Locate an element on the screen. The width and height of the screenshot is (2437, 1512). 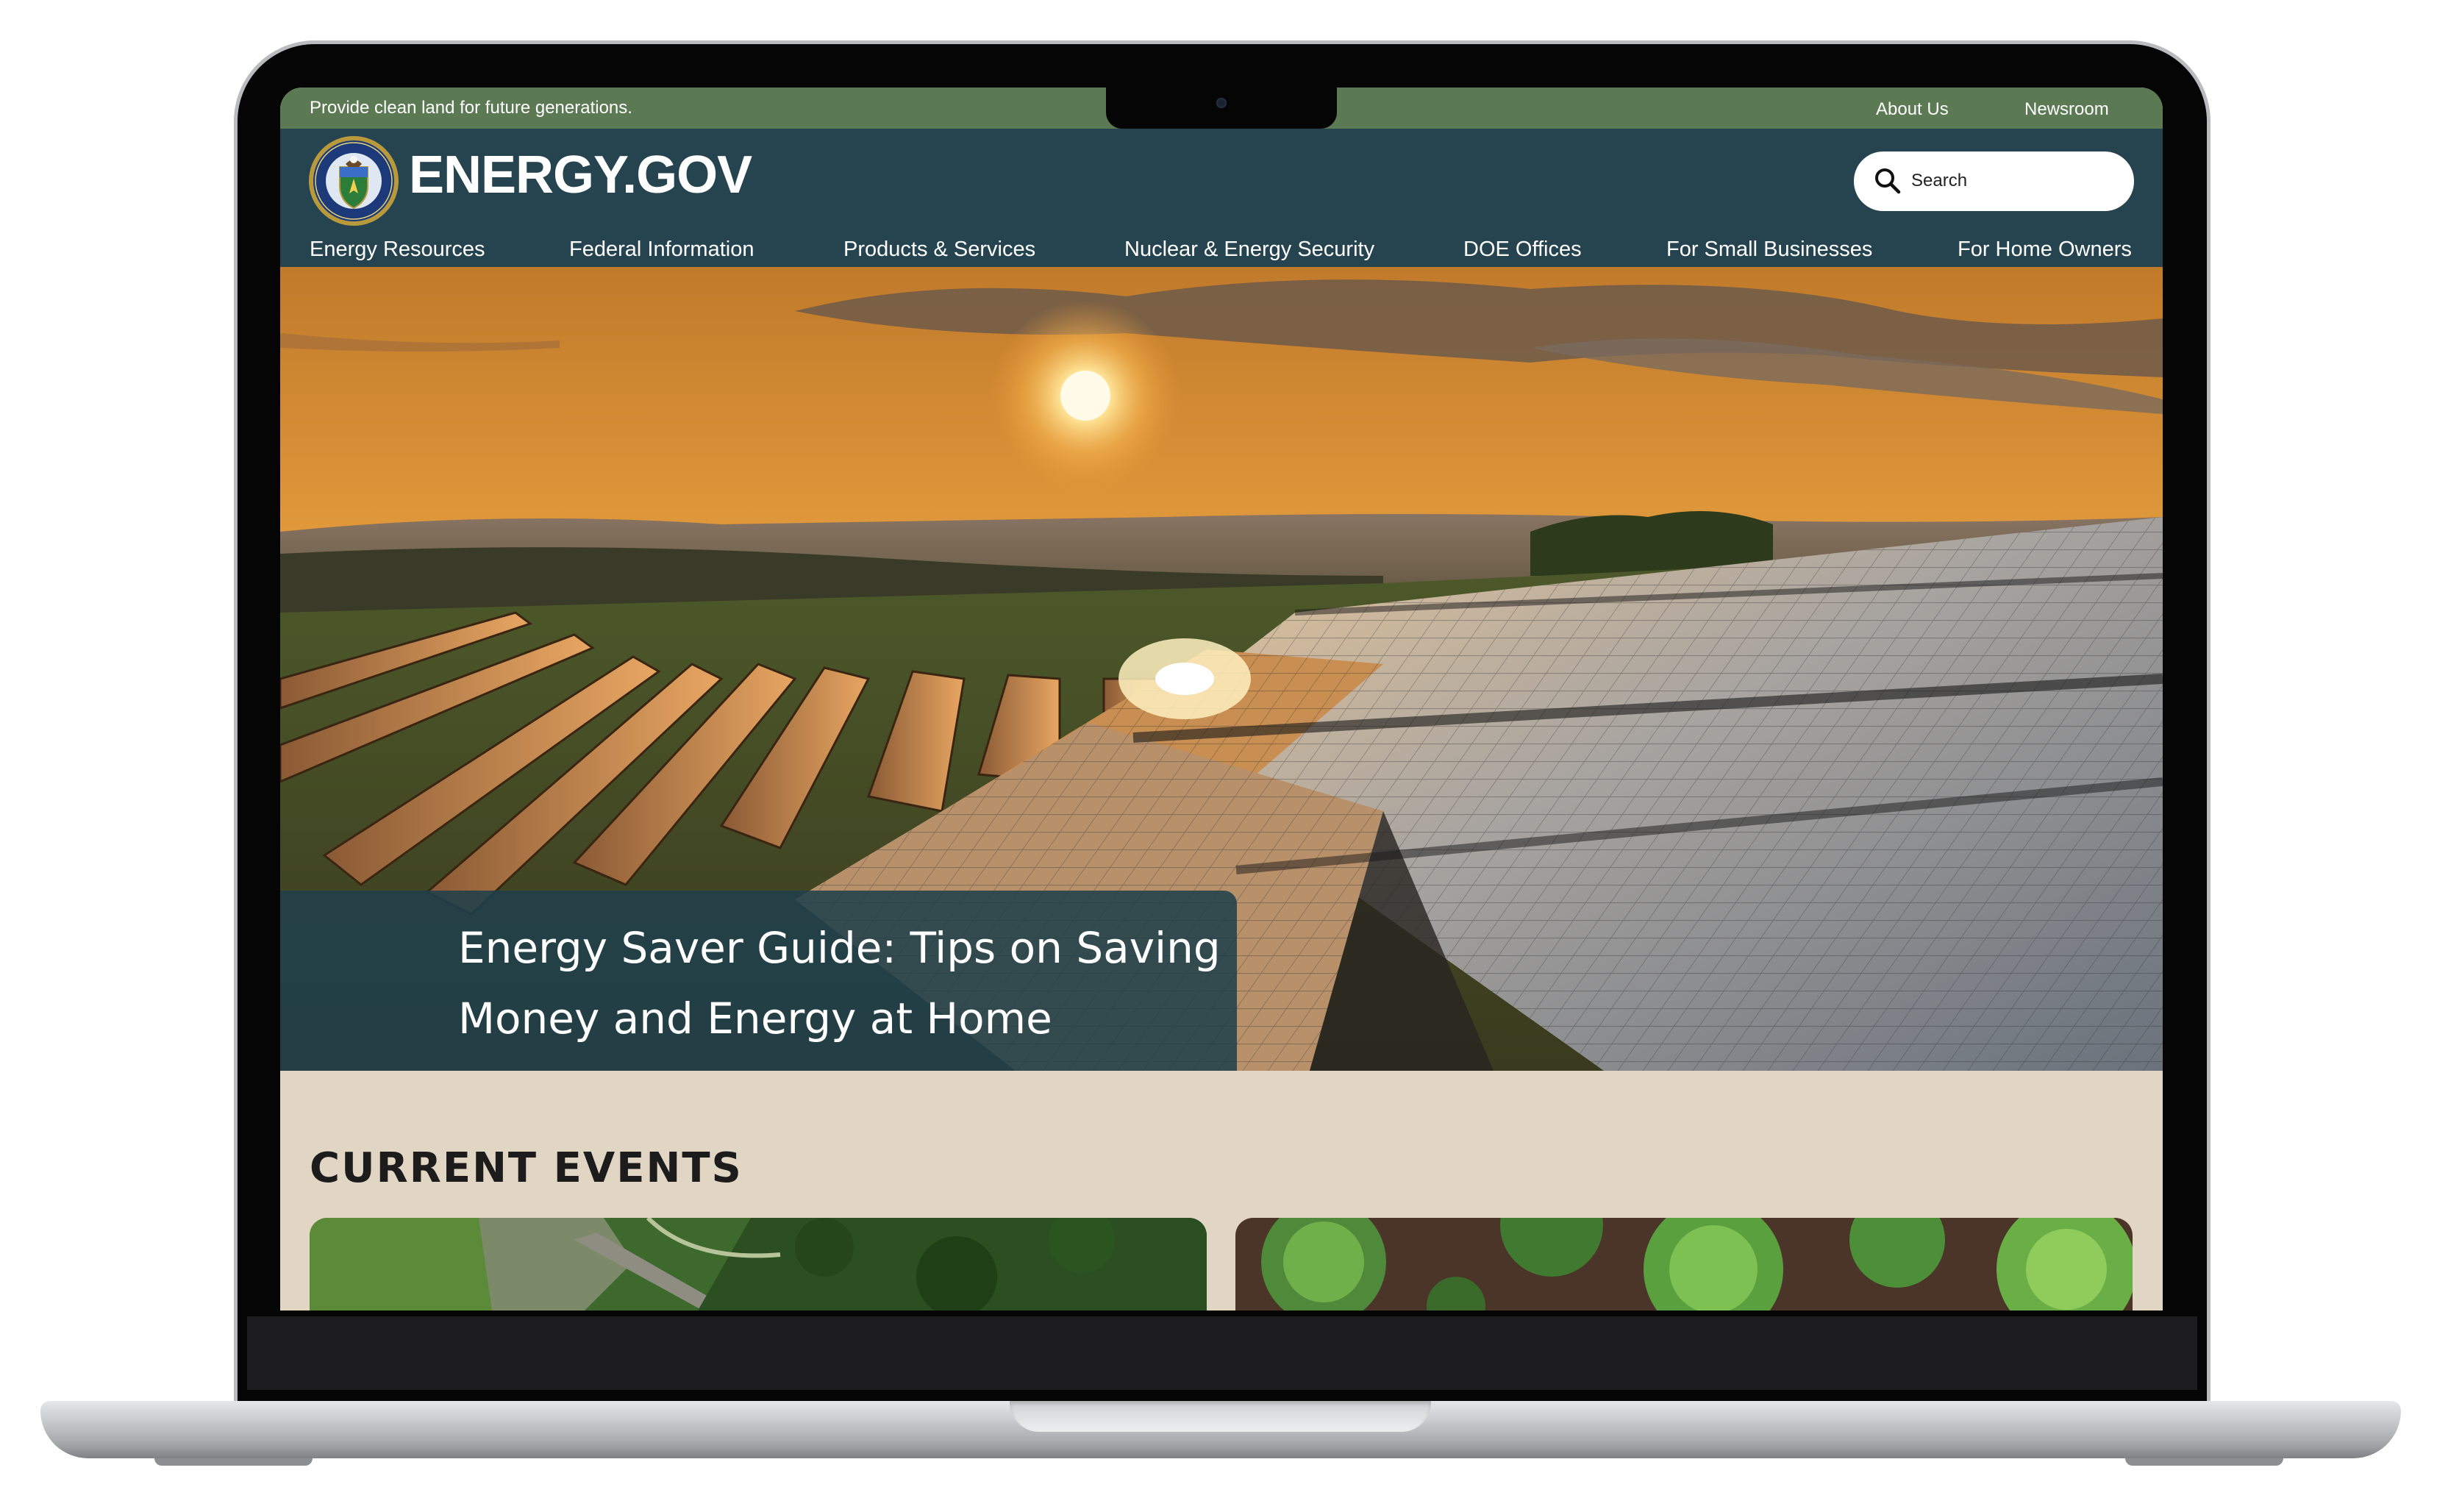
site-logo-text: ENERGY.GOV is located at coordinates (580, 175).